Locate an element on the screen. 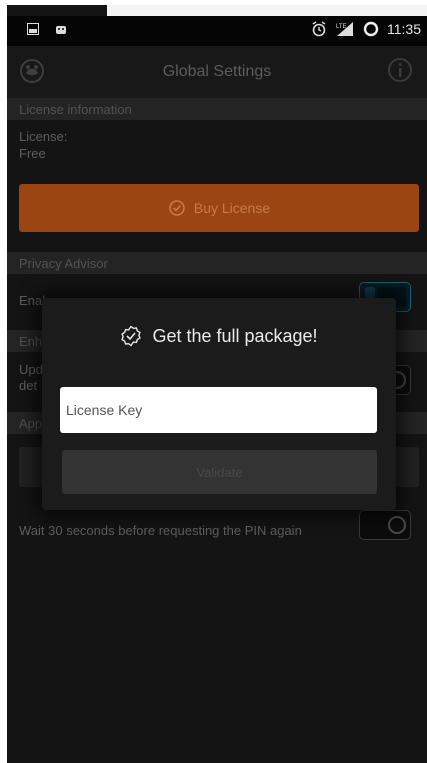 The width and height of the screenshot is (427, 763). license-label: License: is located at coordinates (43, 136).